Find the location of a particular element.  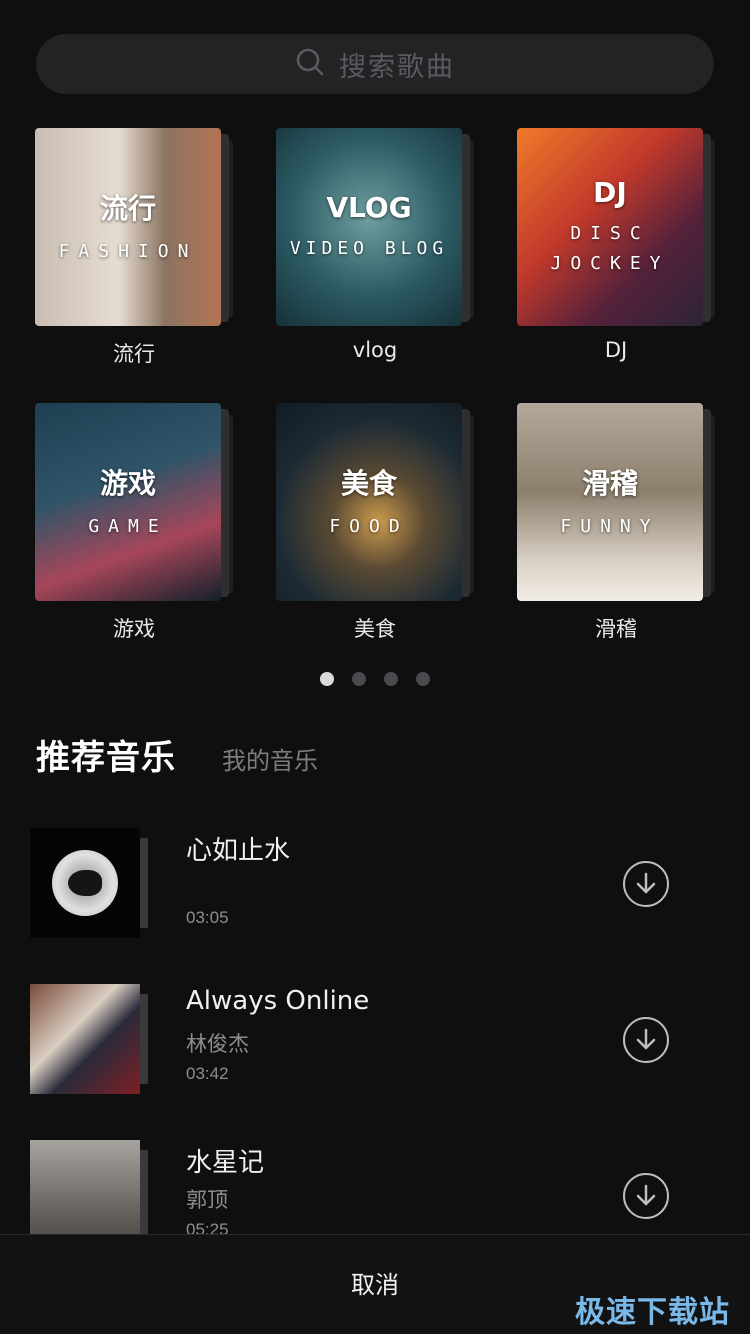

cover-title: 美食 is located at coordinates (368, 483).